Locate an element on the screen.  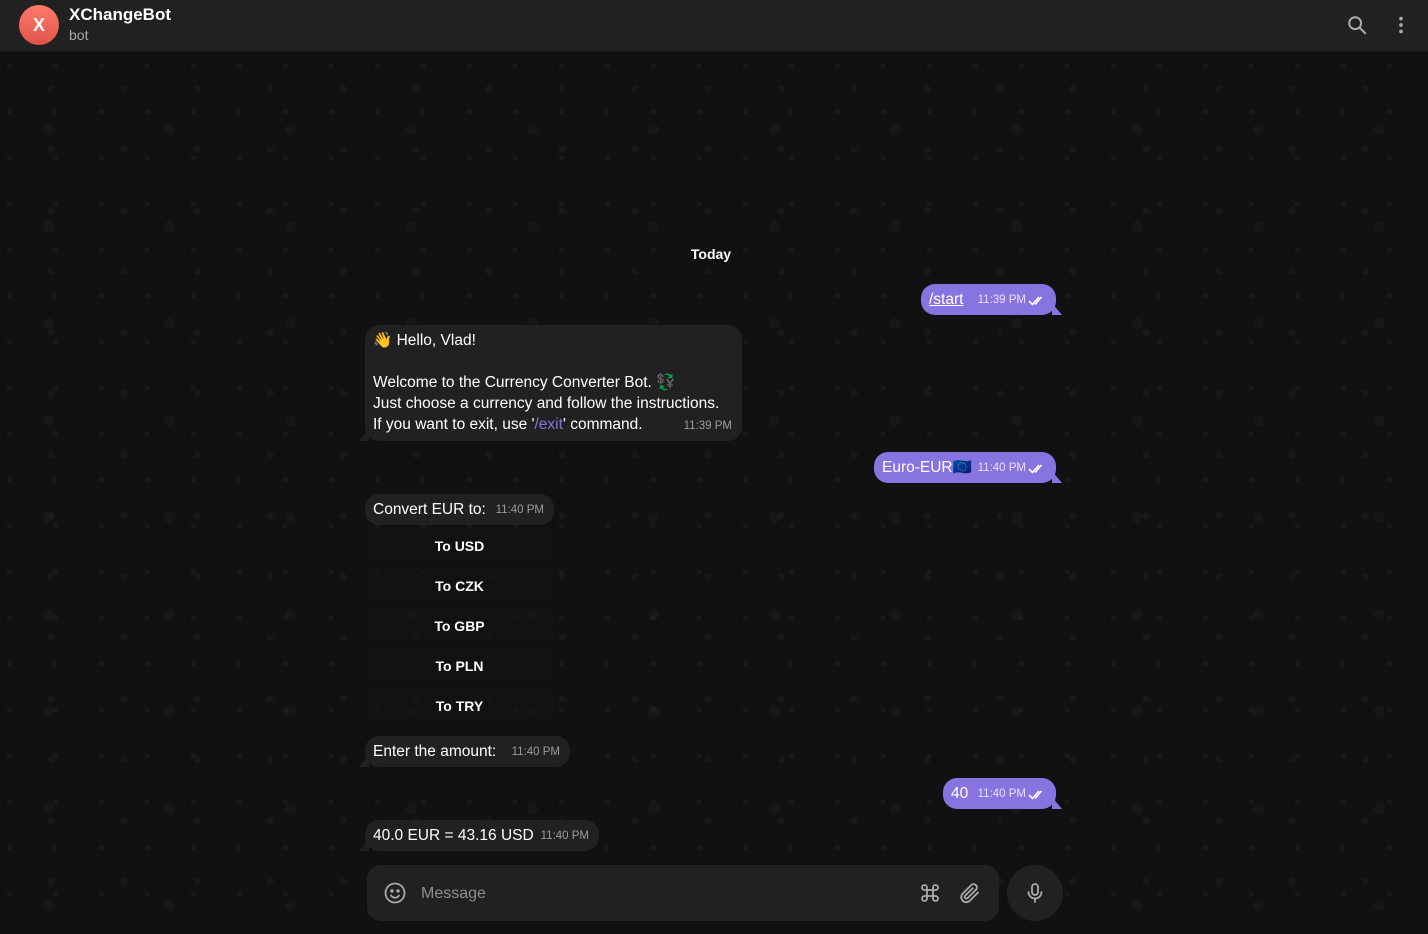
outgoing-message: /start 11:39 PM is located at coordinates (991, 299).